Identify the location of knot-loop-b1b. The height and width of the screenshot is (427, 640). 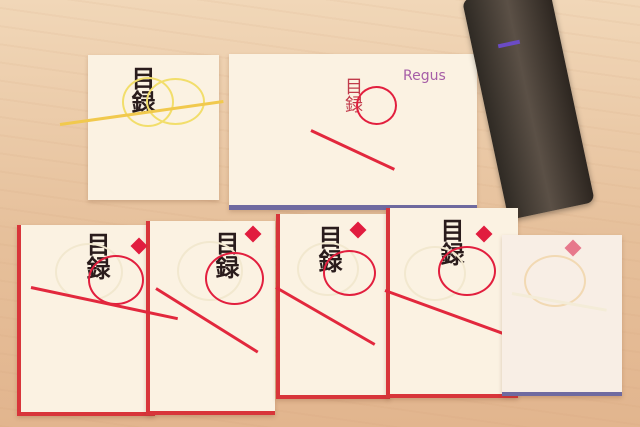
(116, 280).